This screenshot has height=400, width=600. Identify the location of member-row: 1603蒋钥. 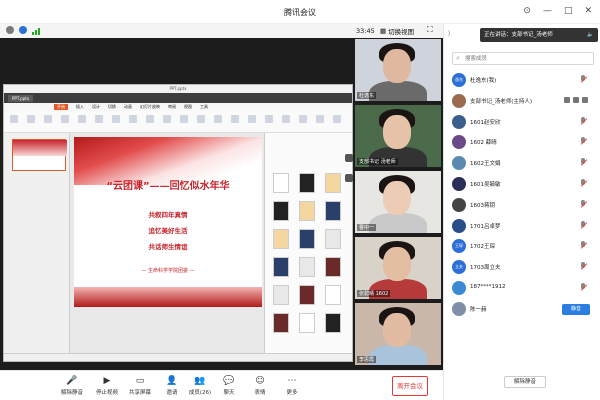
(522, 205).